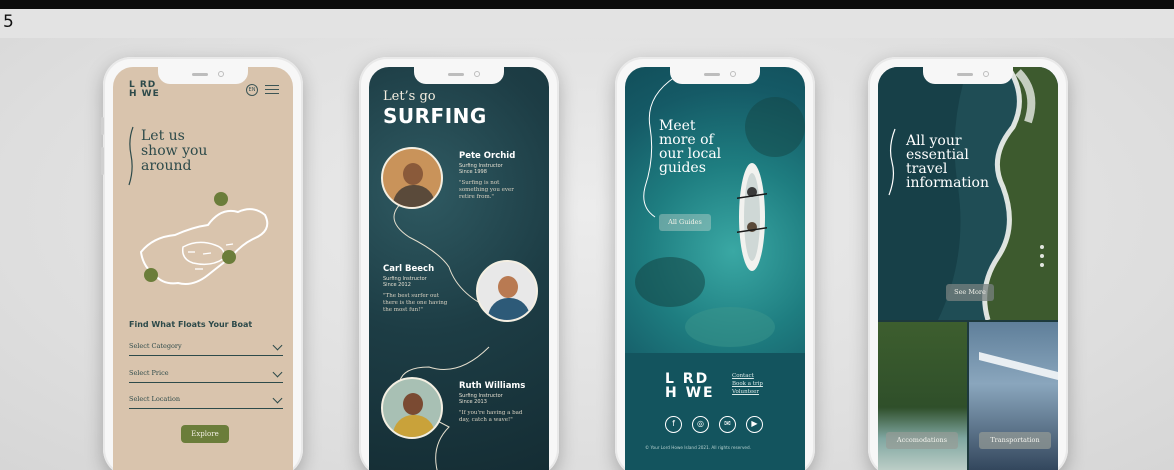  I want to click on lets-go-text: Let’s go, so click(409, 96).